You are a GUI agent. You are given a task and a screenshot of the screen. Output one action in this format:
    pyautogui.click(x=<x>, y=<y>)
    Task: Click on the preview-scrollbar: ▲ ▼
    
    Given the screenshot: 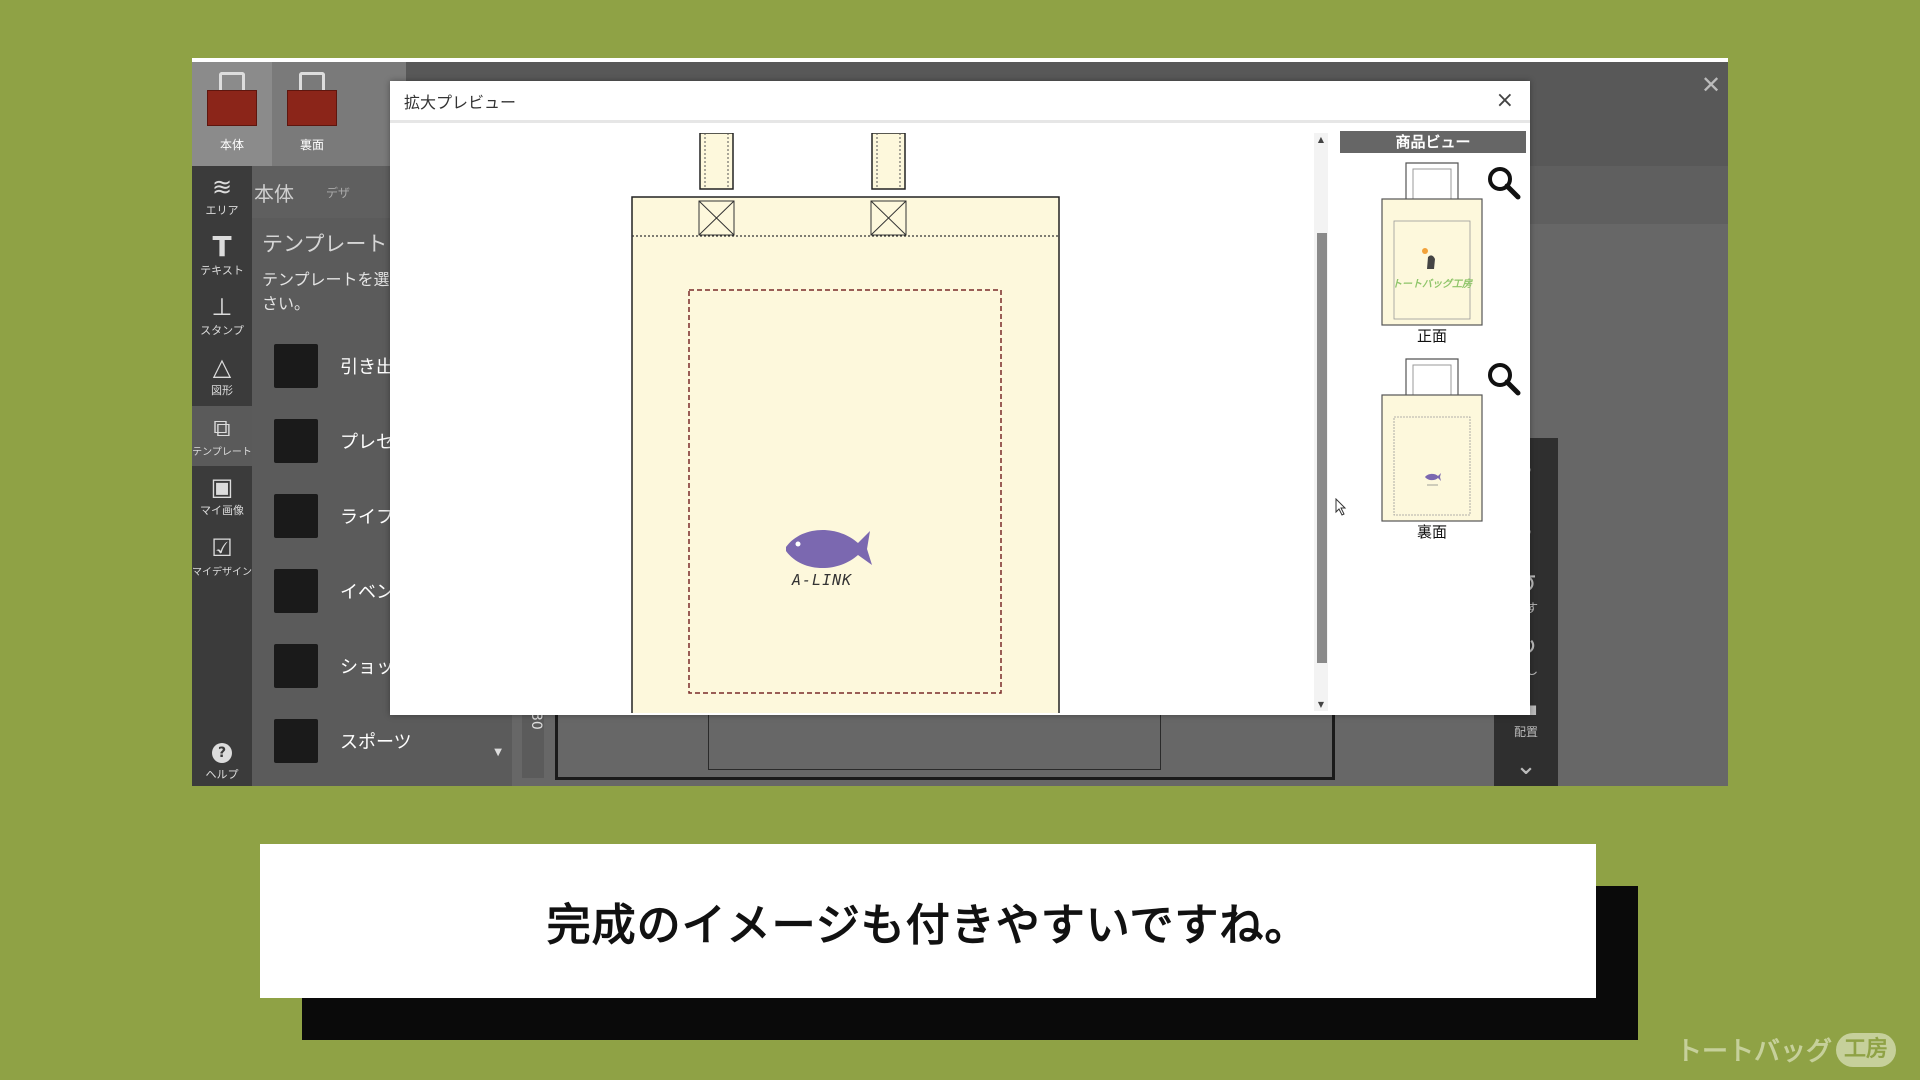 What is the action you would take?
    pyautogui.click(x=1321, y=422)
    